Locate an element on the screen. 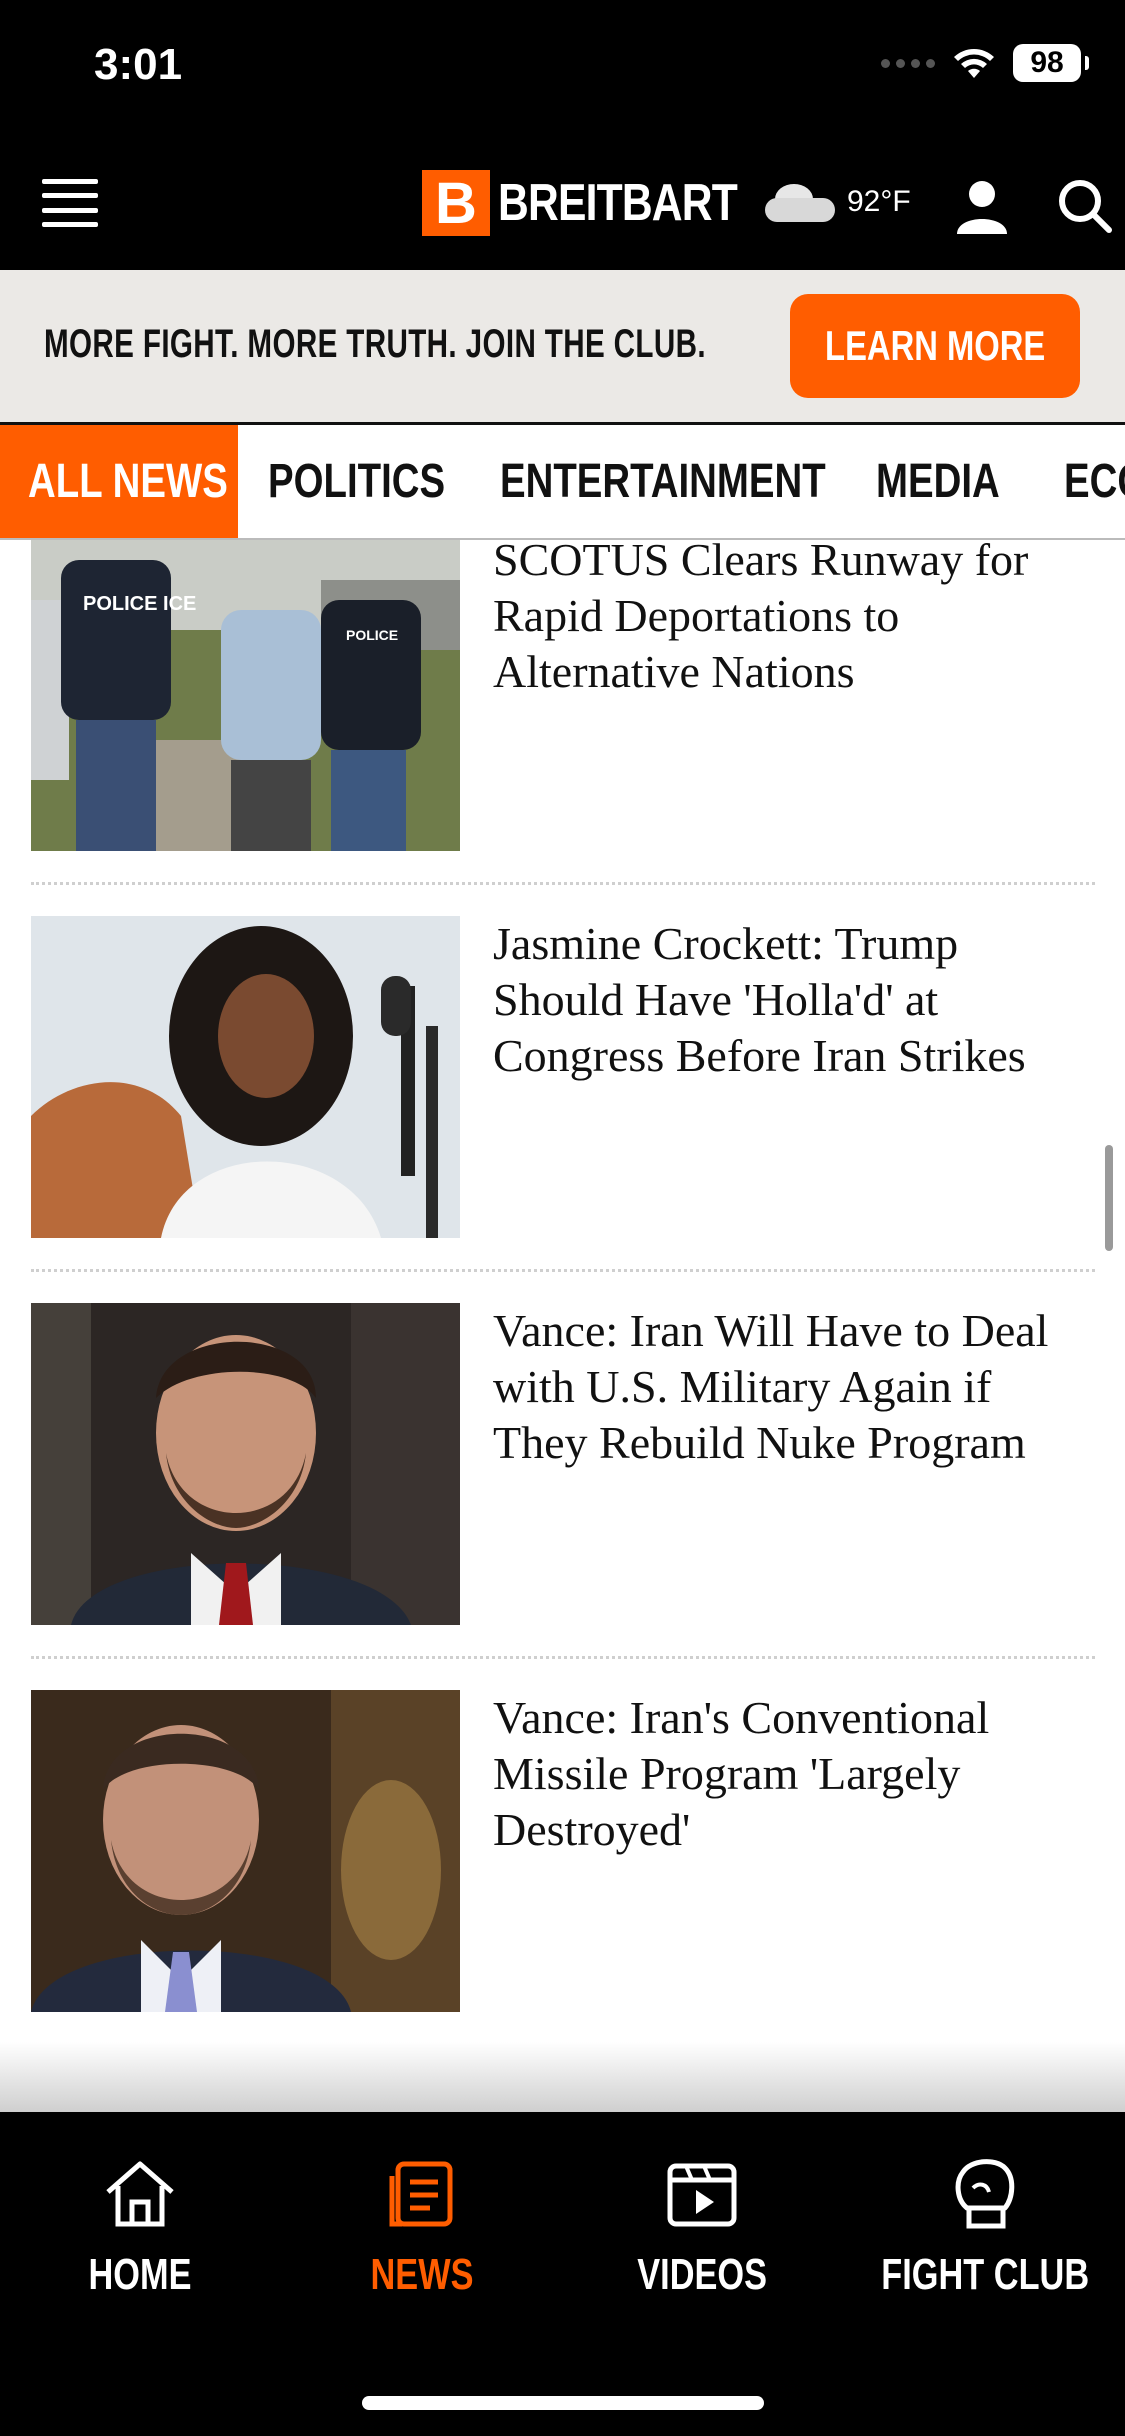 Image resolution: width=1125 pixels, height=2436 pixels. search-icon is located at coordinates (1085, 206).